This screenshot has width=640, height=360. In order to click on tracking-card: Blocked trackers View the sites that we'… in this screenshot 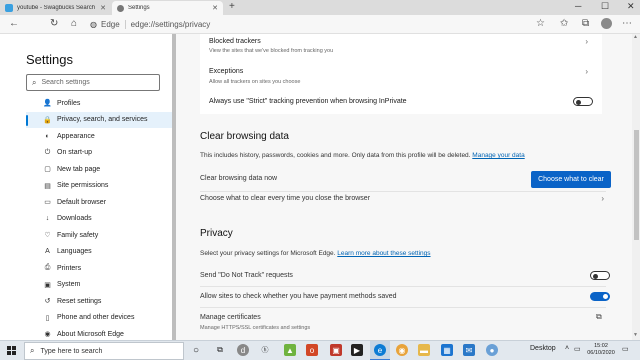, I will do `click(401, 74)`.